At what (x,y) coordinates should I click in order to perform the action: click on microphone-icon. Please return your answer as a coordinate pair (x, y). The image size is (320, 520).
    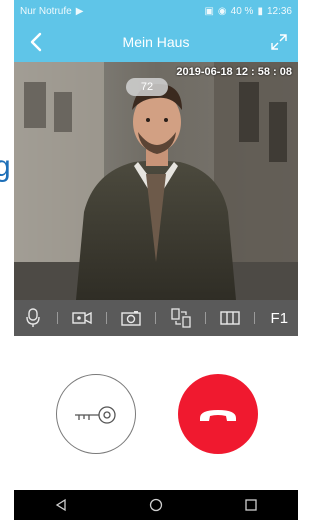
    Looking at the image, I should click on (32, 317).